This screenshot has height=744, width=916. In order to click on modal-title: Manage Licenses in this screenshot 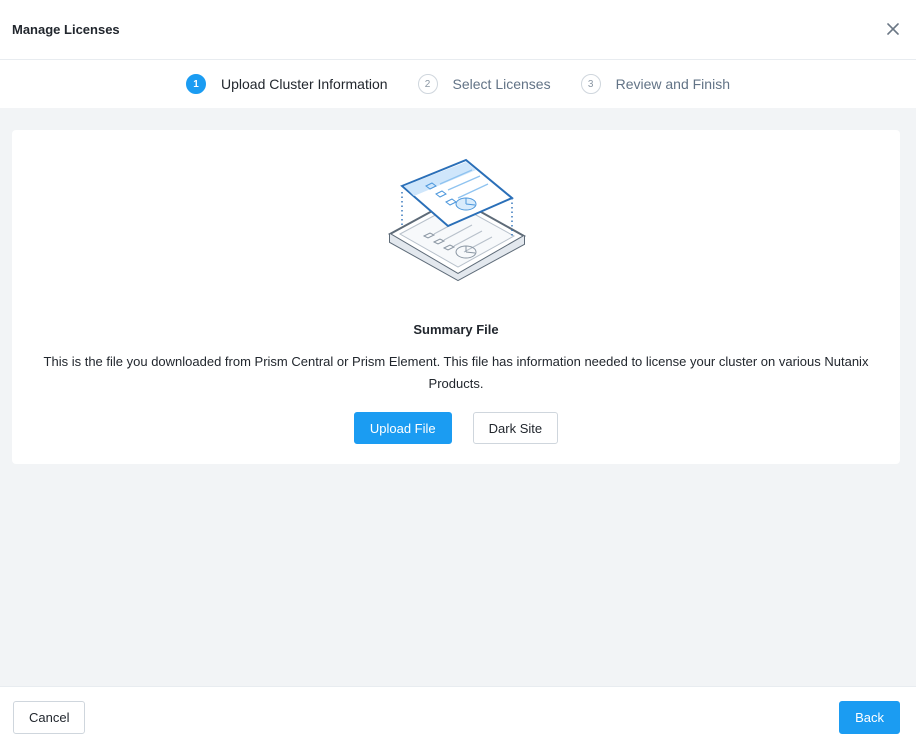, I will do `click(66, 29)`.